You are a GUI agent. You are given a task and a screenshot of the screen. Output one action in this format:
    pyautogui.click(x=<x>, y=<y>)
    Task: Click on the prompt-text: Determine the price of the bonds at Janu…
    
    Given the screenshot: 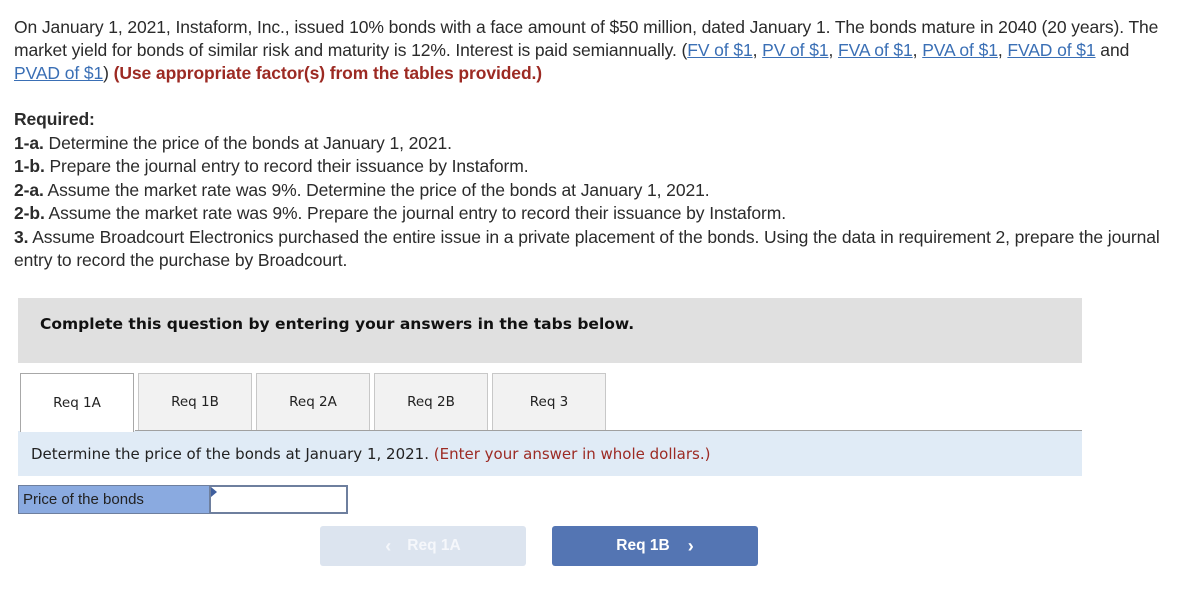 What is the action you would take?
    pyautogui.click(x=370, y=454)
    